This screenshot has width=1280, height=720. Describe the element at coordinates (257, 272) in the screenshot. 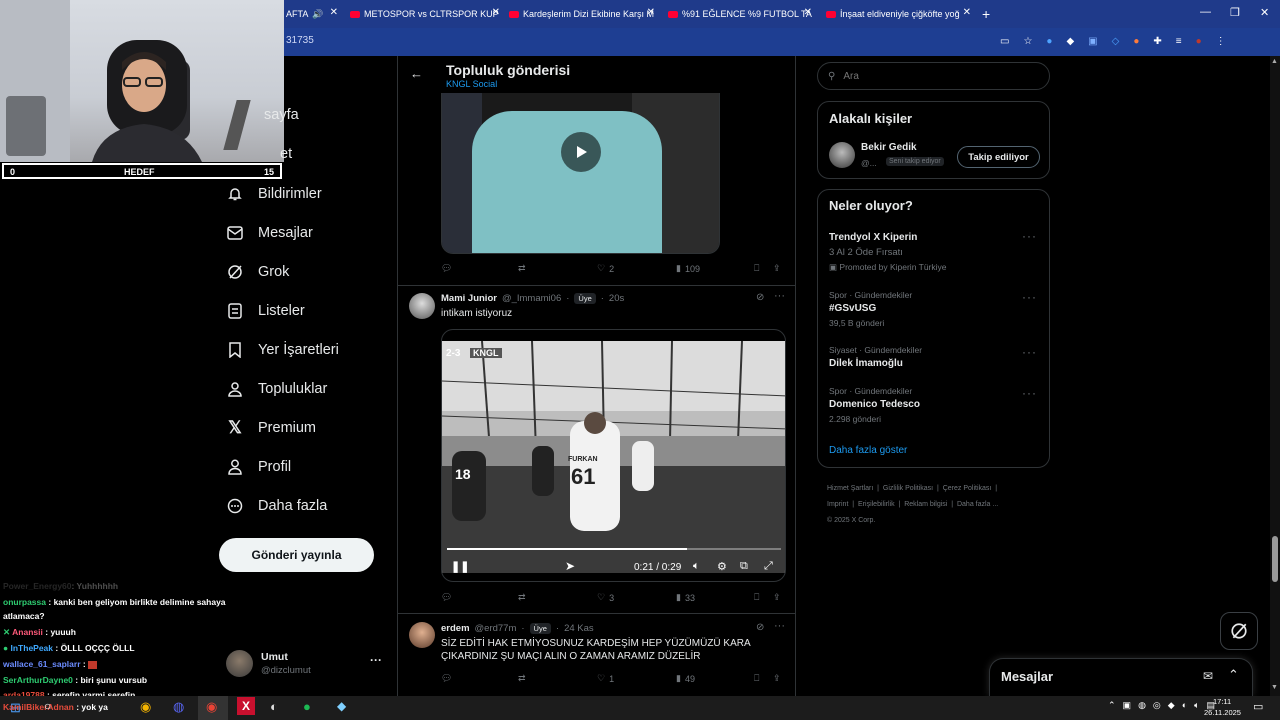

I see `nav-grok: Grok` at that location.